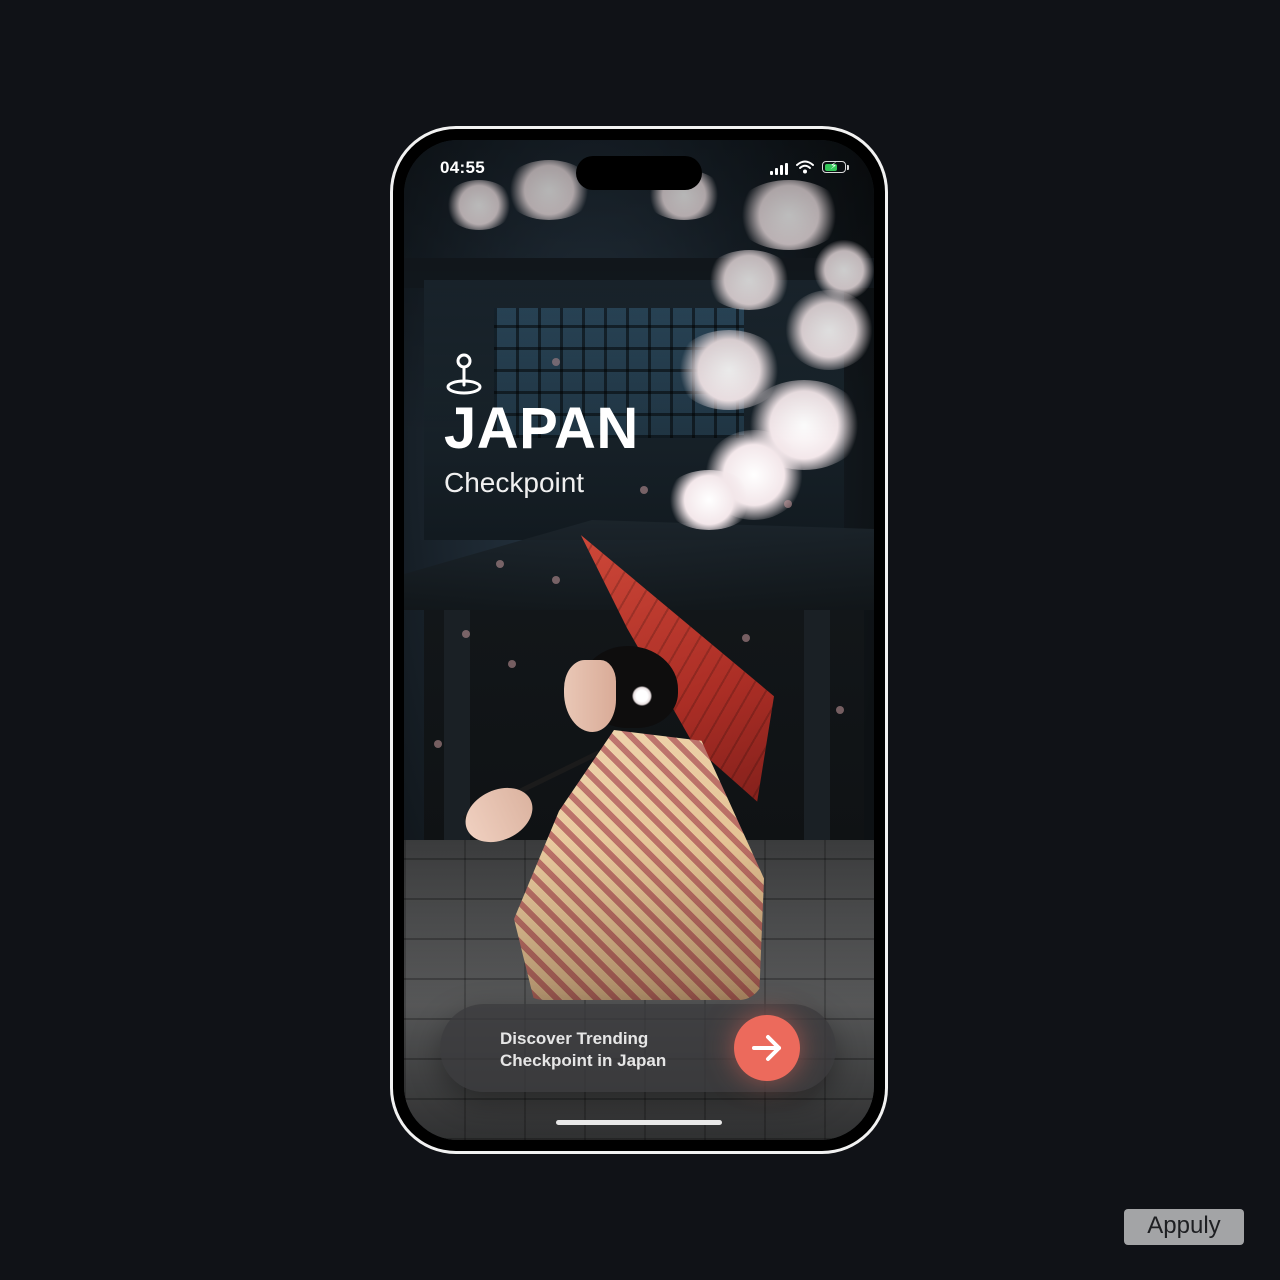  What do you see at coordinates (583, 1050) in the screenshot?
I see `cta-text: Discover Trending Checkpoint in Japan` at bounding box center [583, 1050].